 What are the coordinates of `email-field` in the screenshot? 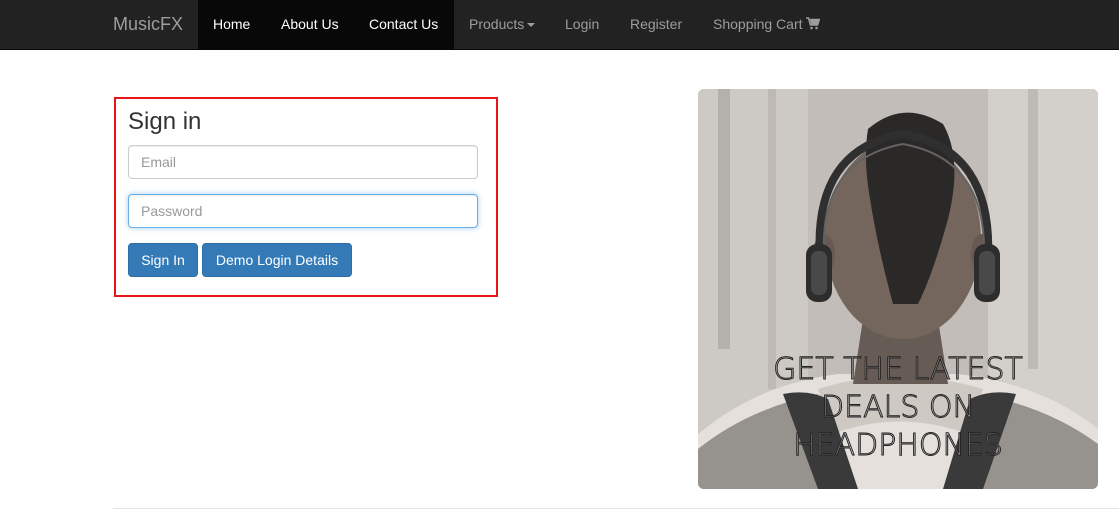 It's located at (303, 162).